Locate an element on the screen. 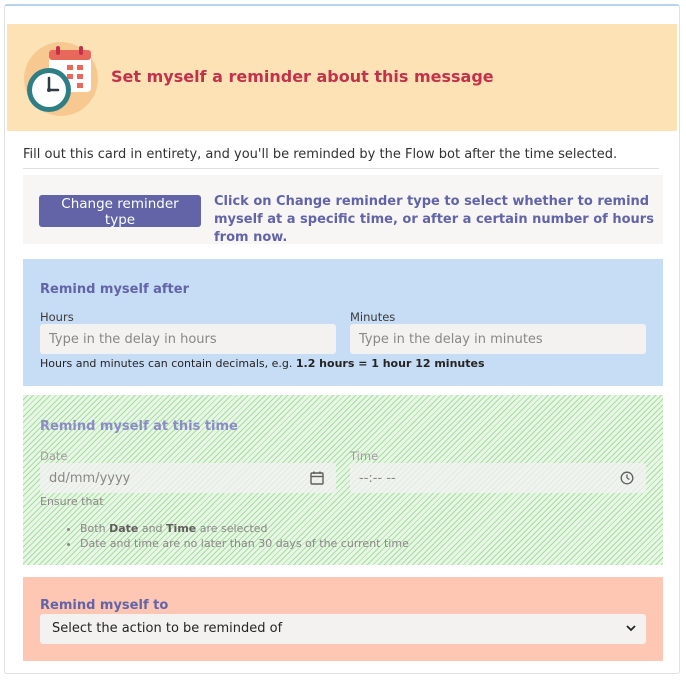 The image size is (686, 683). action-select: Select the action to be reminded of is located at coordinates (343, 629).